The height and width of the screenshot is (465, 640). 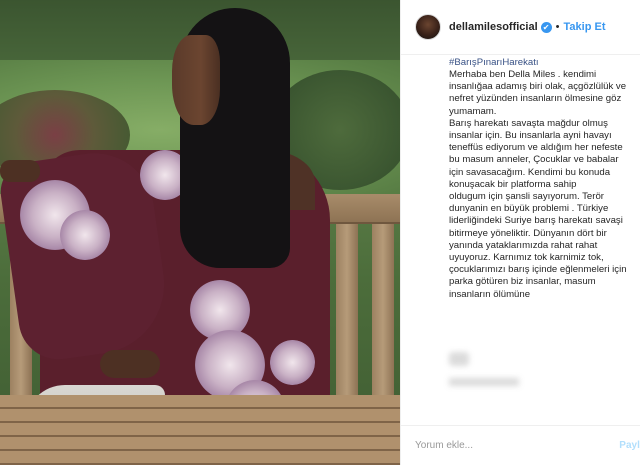 I want to click on blurred-text, so click(x=484, y=382).